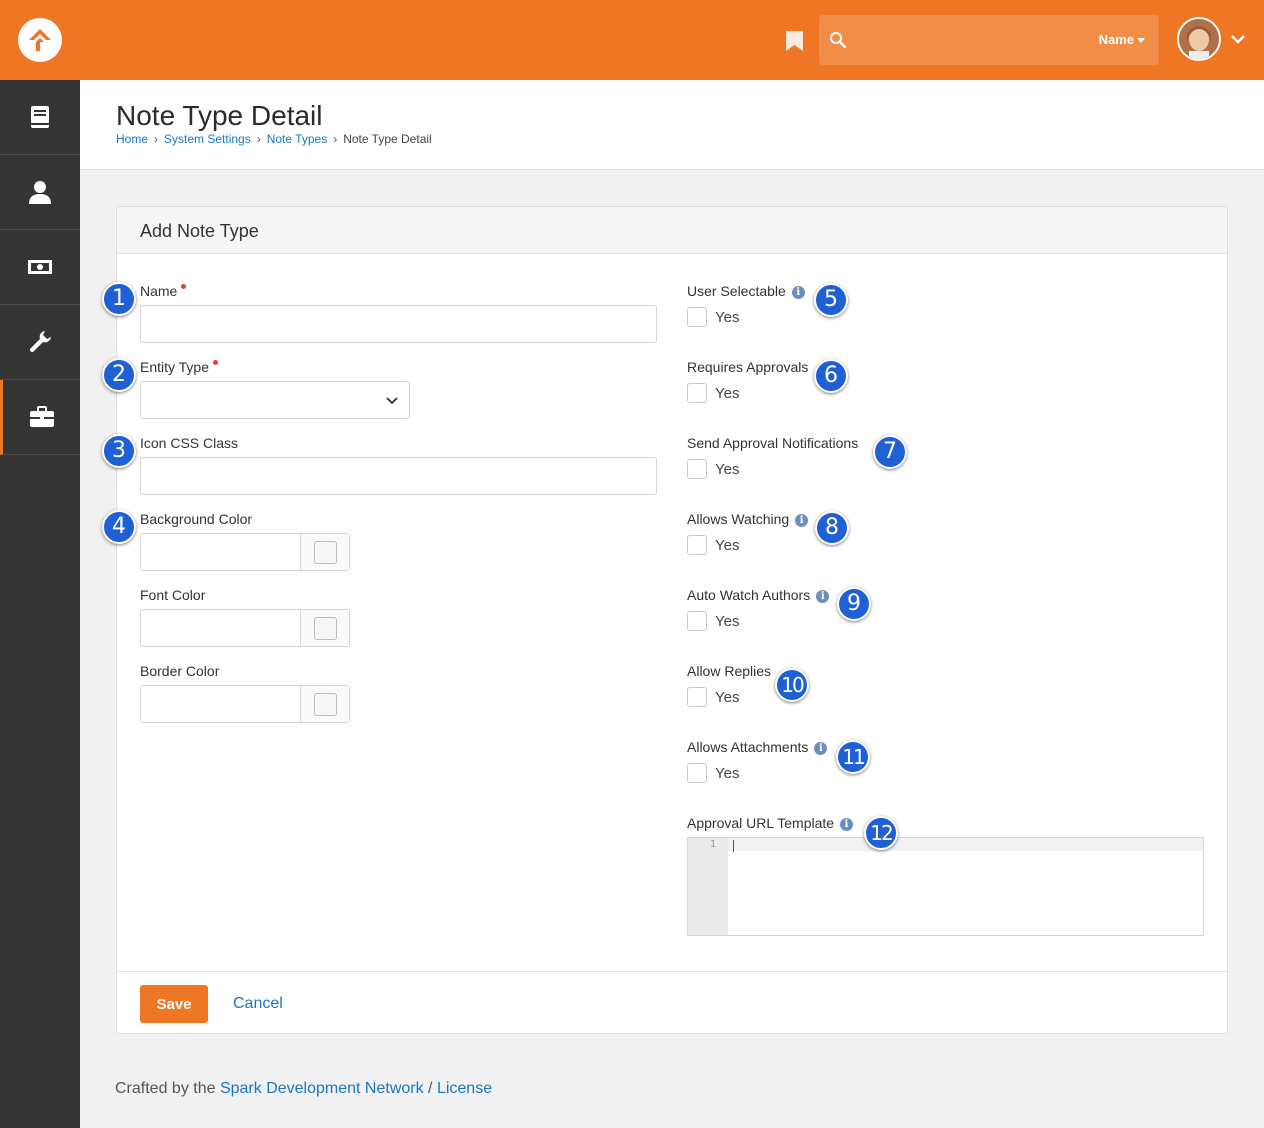 Image resolution: width=1264 pixels, height=1128 pixels. What do you see at coordinates (758, 595) in the screenshot?
I see `auto-watch-authors-label: Auto Watch Authors i` at bounding box center [758, 595].